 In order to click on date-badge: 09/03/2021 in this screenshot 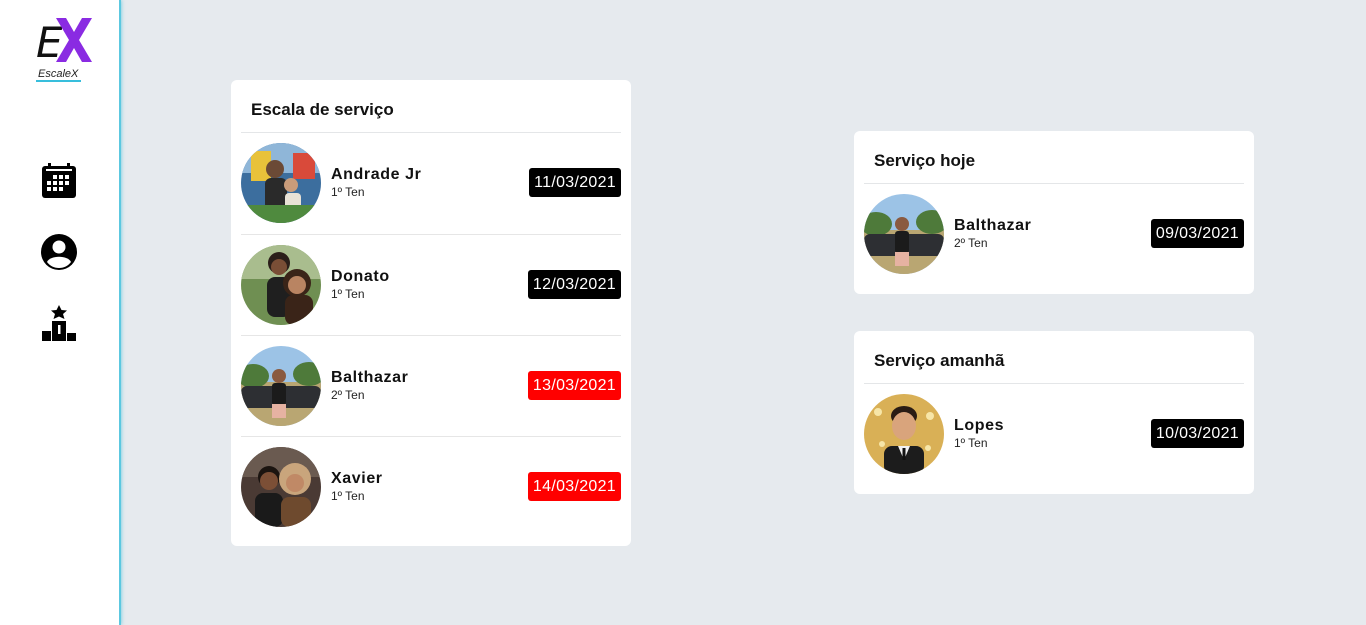, I will do `click(1197, 233)`.